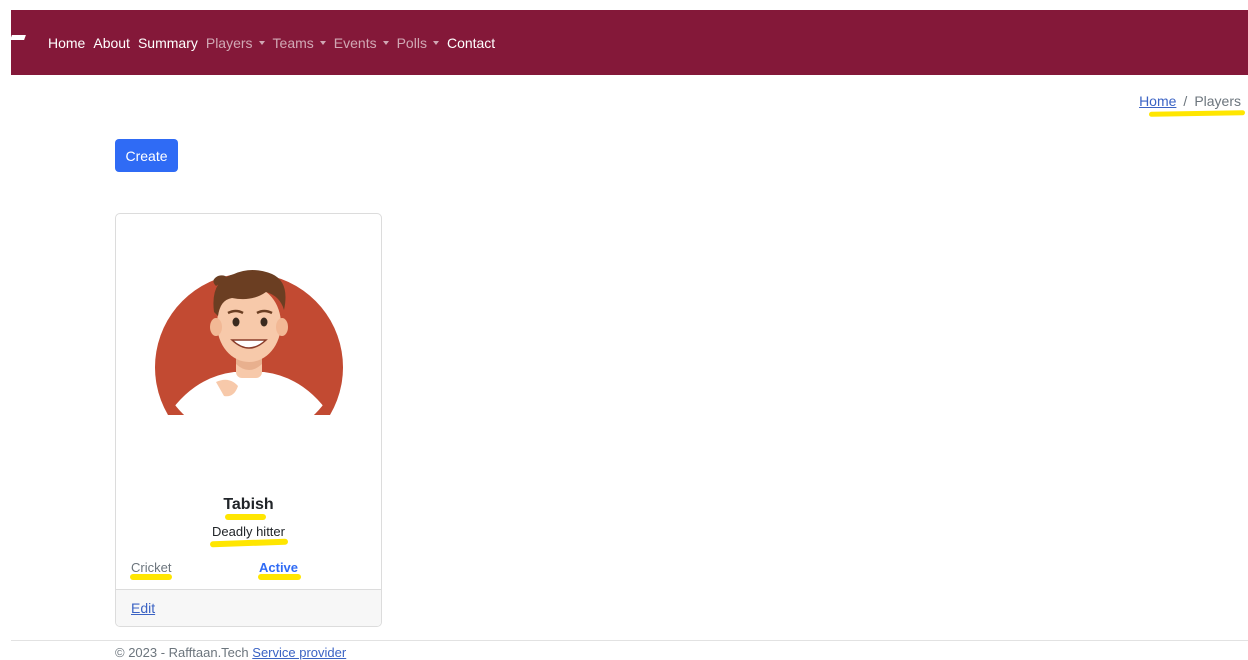  What do you see at coordinates (146, 155) in the screenshot?
I see `create-button: Create` at bounding box center [146, 155].